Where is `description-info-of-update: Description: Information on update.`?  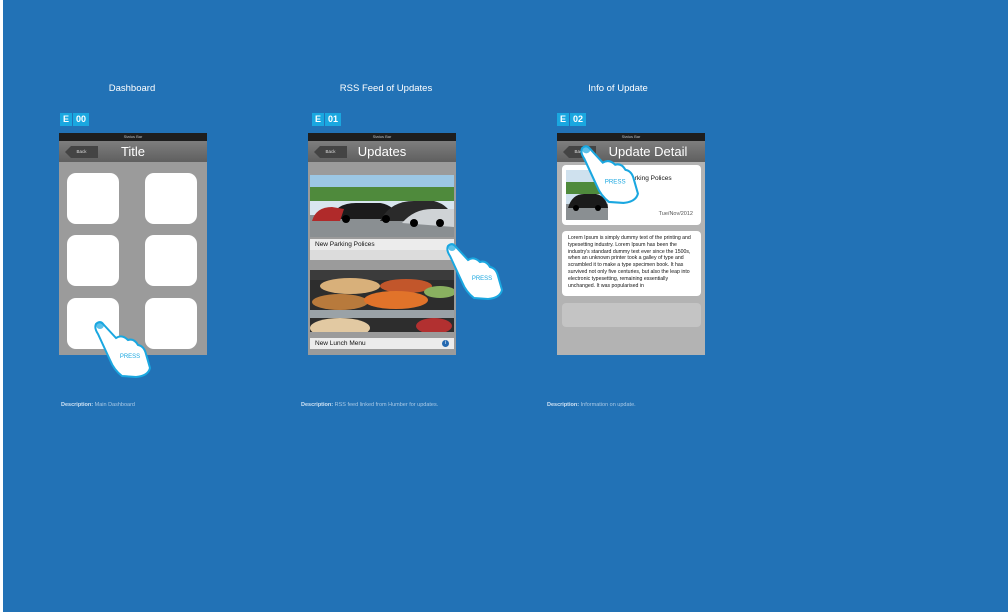 description-info-of-update: Description: Information on update. is located at coordinates (632, 405).